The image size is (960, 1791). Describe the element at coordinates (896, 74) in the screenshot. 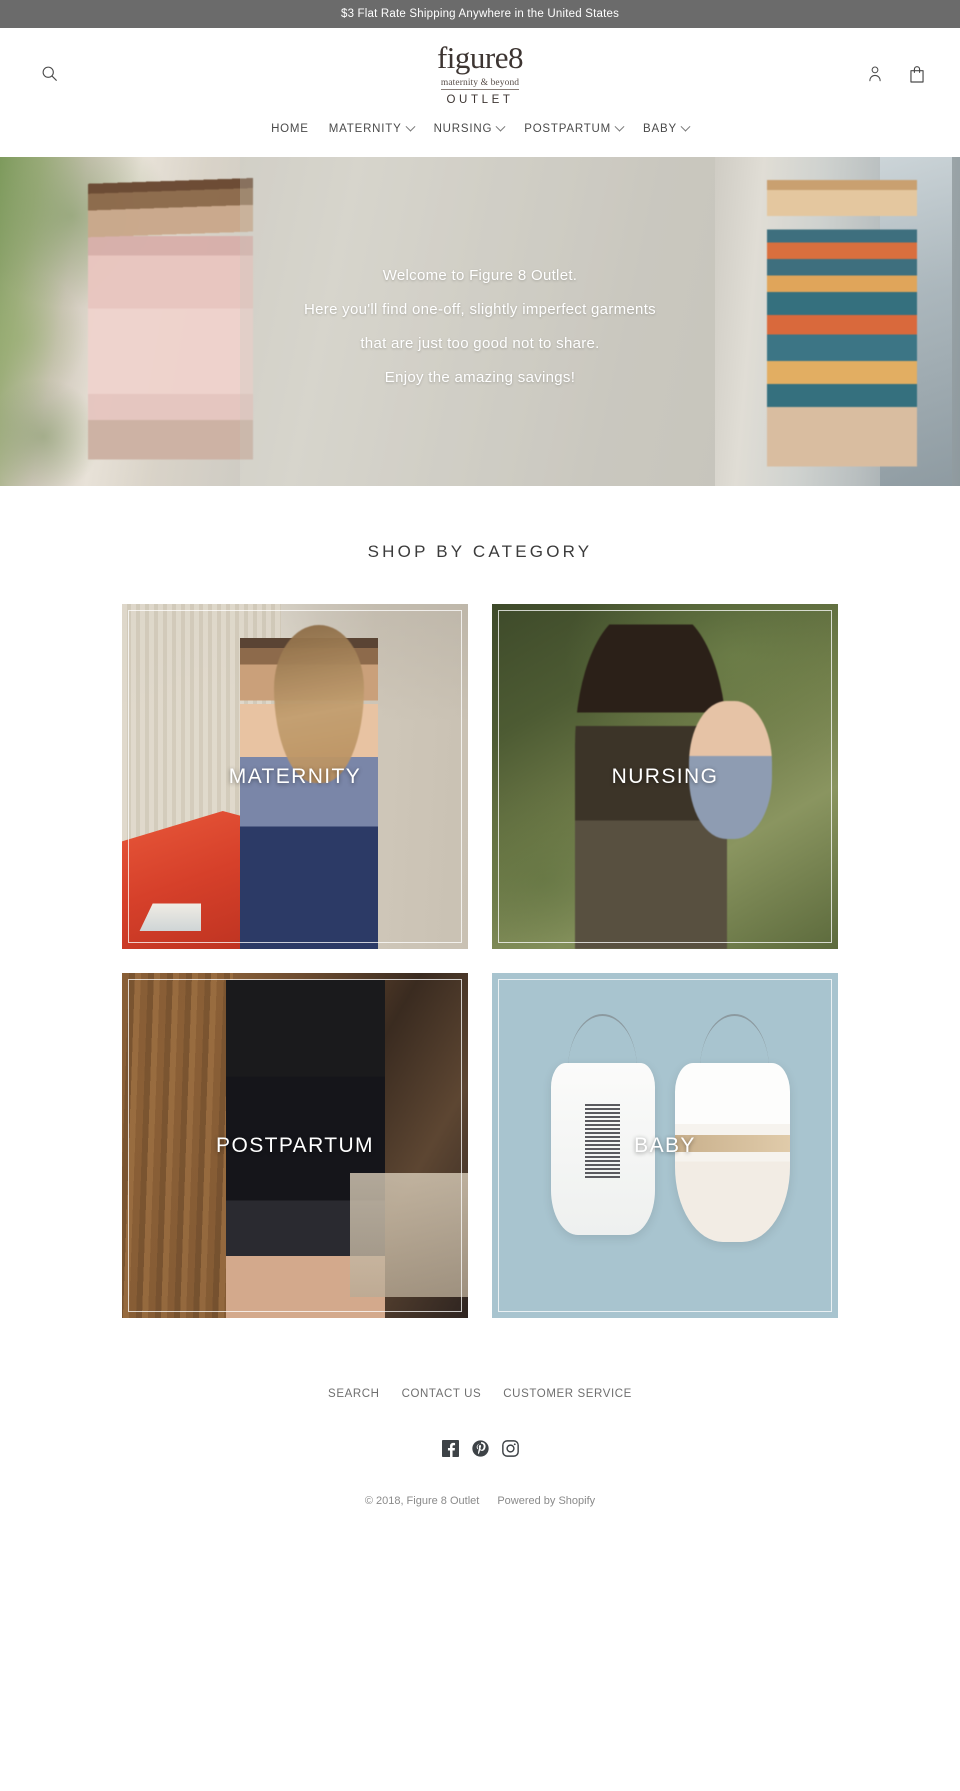

I see `header-actions` at that location.